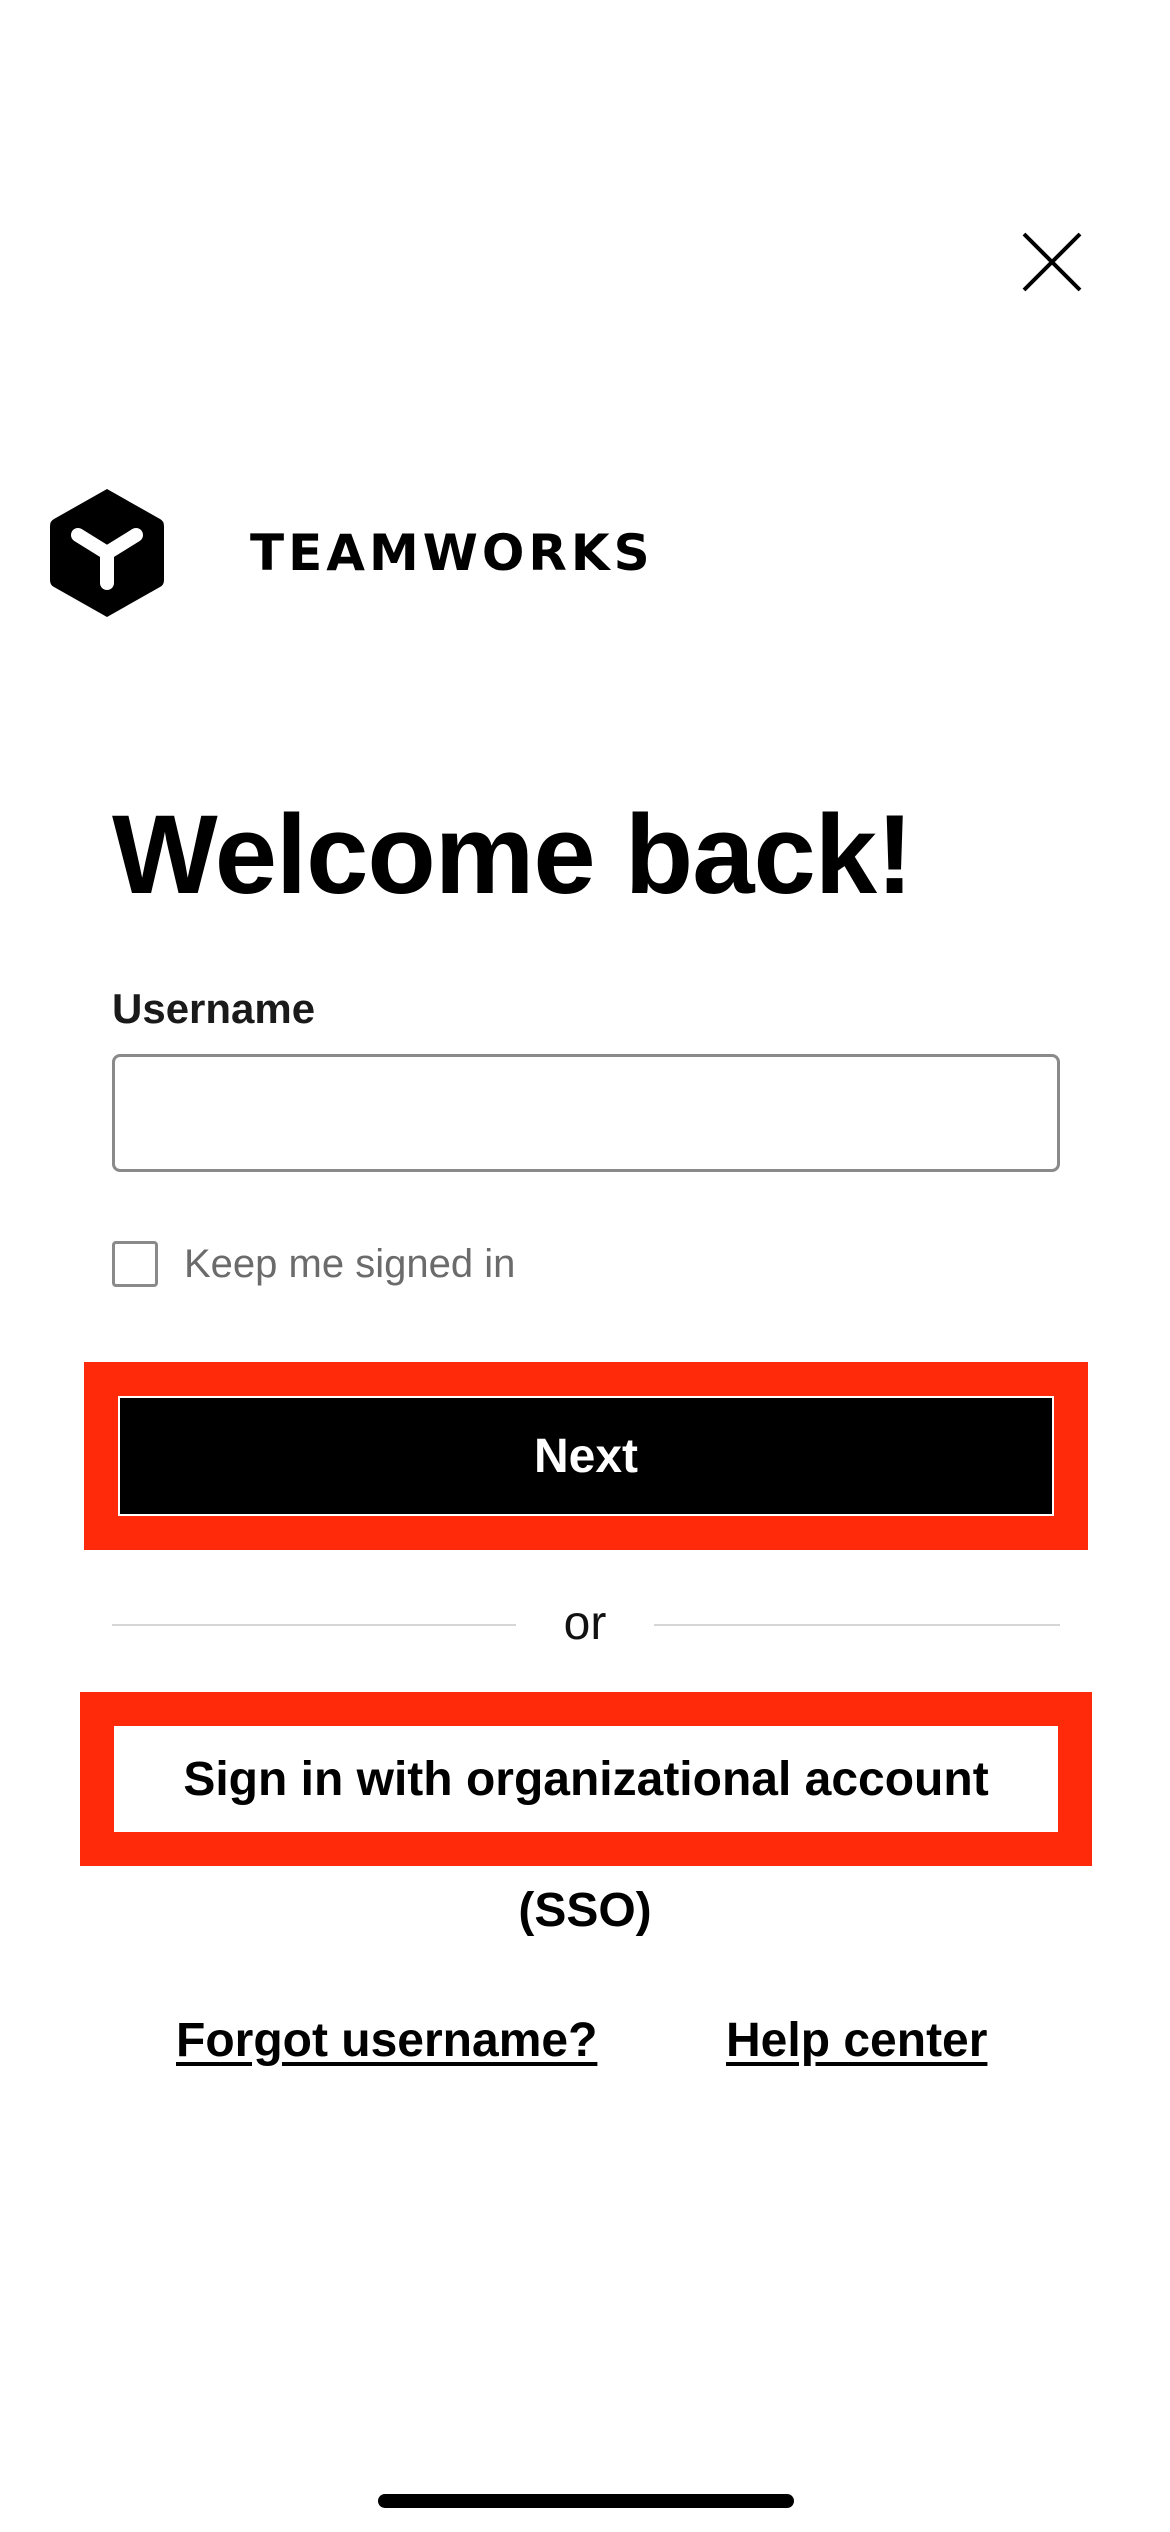 Image resolution: width=1170 pixels, height=2532 pixels. Describe the element at coordinates (214, 1008) in the screenshot. I see `username-label: Username` at that location.